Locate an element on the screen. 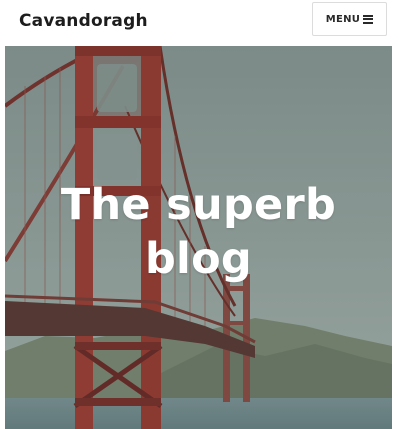  hamburger-icon is located at coordinates (368, 19).